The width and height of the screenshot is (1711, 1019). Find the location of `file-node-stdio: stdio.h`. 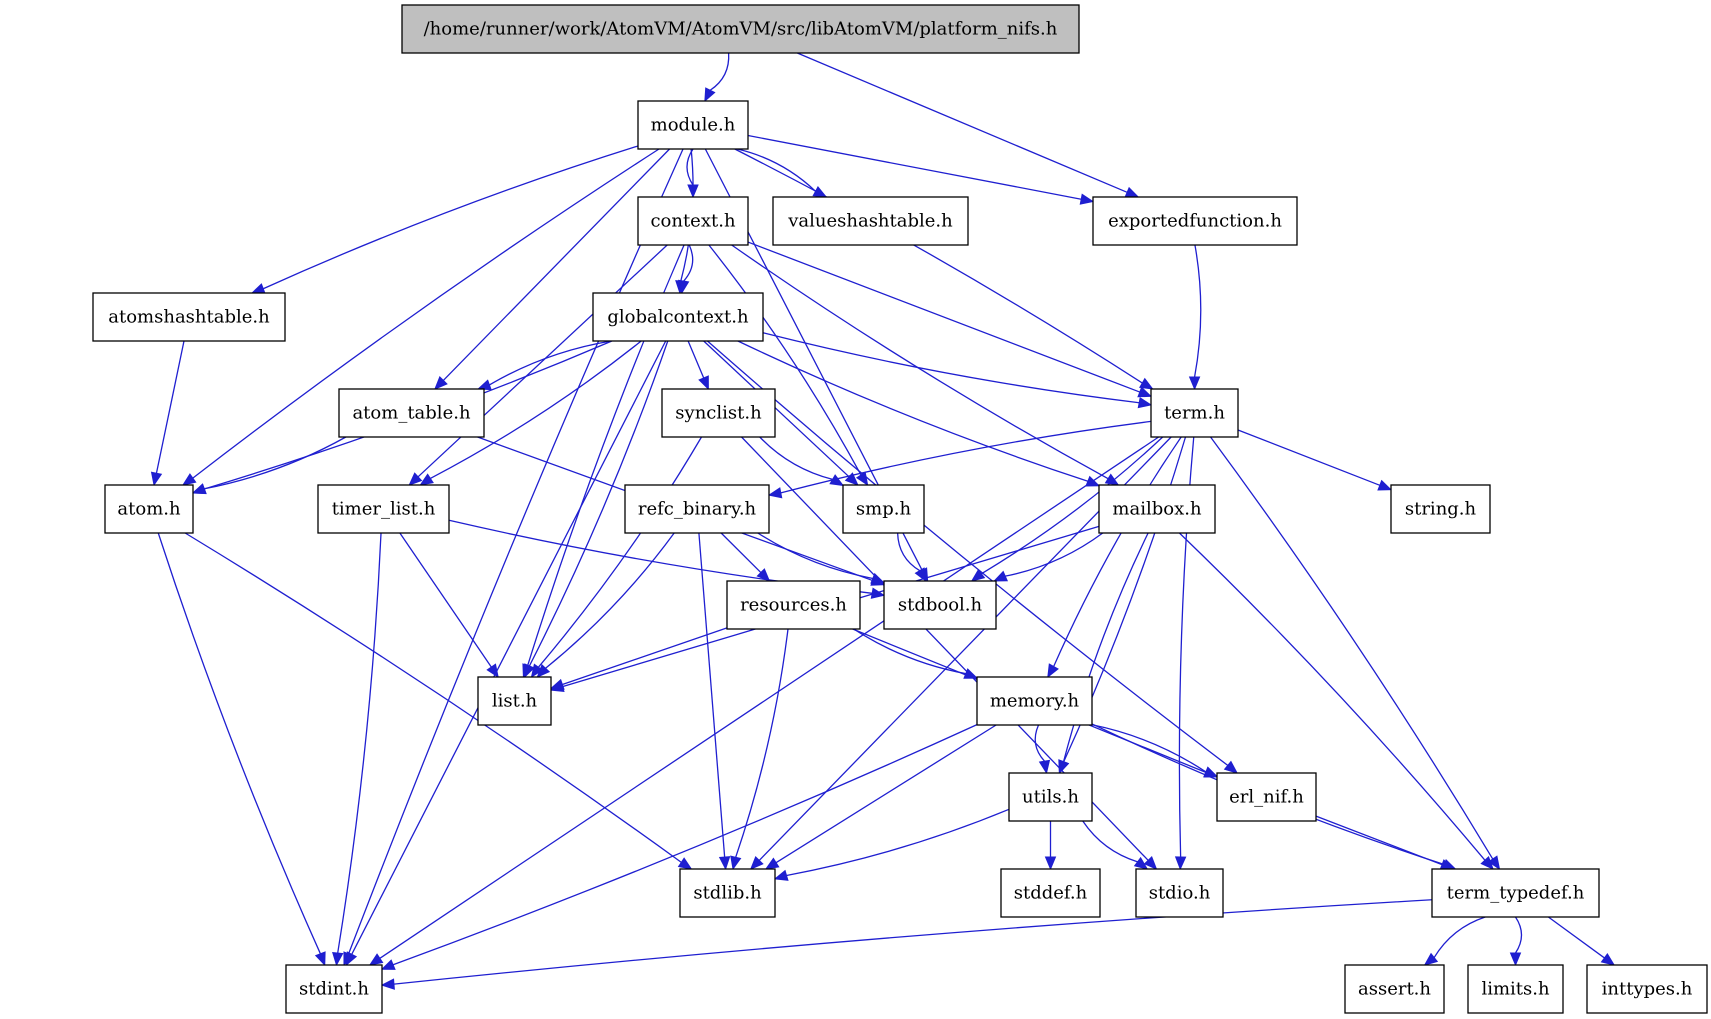

file-node-stdio: stdio.h is located at coordinates (1179, 893).